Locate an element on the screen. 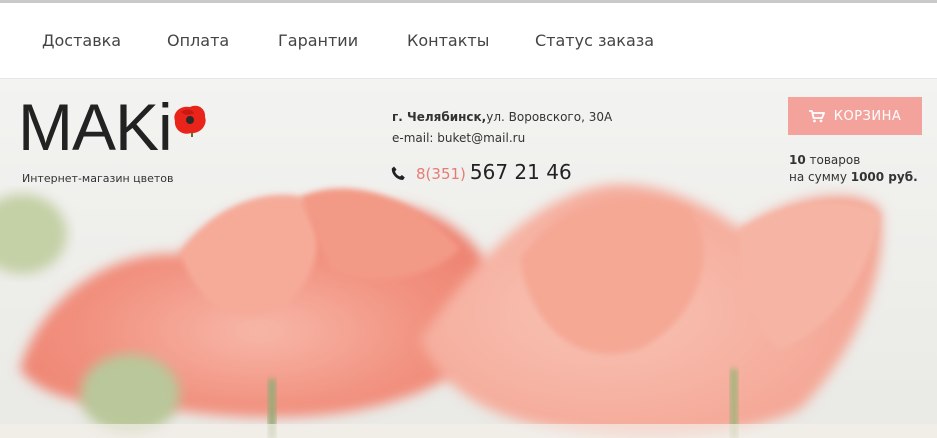 The width and height of the screenshot is (937, 438). cart-count-line: 10 товаров is located at coordinates (853, 160).